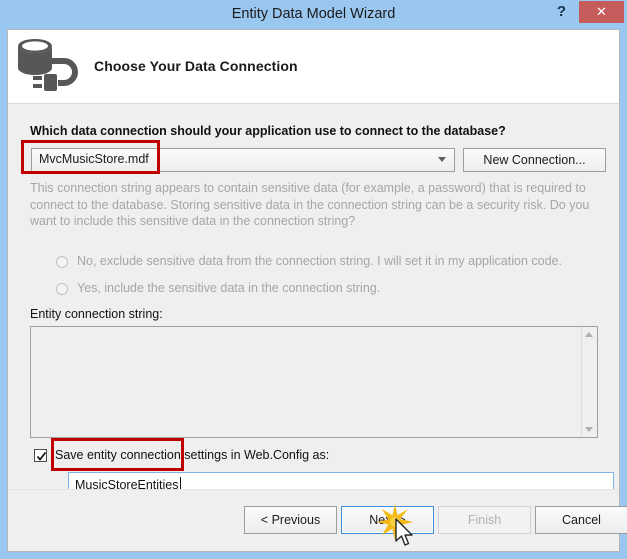 This screenshot has width=627, height=559. What do you see at coordinates (290, 520) in the screenshot?
I see `previous-button: < Previous` at bounding box center [290, 520].